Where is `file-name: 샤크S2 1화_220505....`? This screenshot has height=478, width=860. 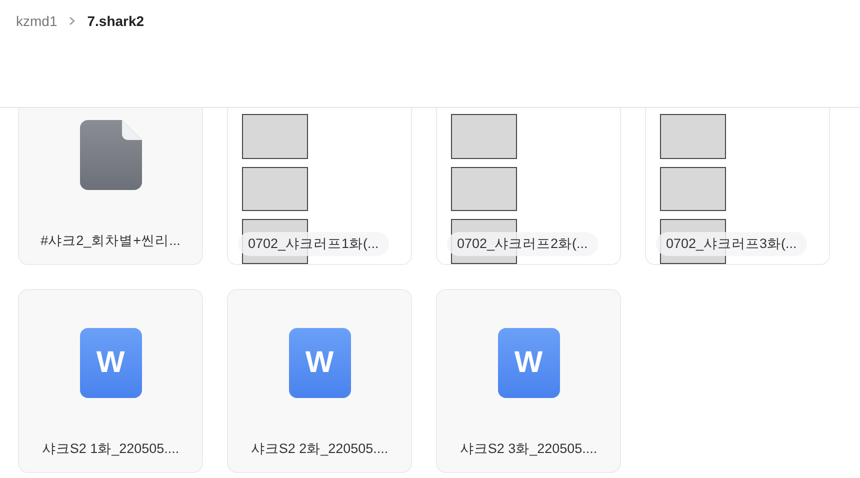 file-name: 샤크S2 1화_220505.... is located at coordinates (111, 449).